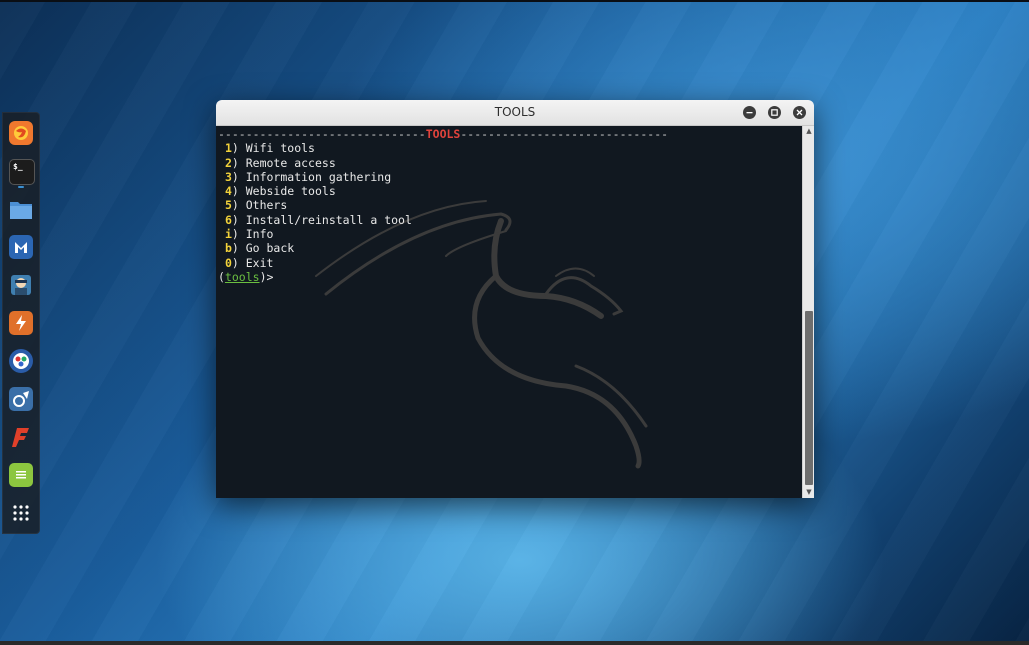 Image resolution: width=1029 pixels, height=645 pixels. Describe the element at coordinates (228, 262) in the screenshot. I see `menu-key: 0` at that location.